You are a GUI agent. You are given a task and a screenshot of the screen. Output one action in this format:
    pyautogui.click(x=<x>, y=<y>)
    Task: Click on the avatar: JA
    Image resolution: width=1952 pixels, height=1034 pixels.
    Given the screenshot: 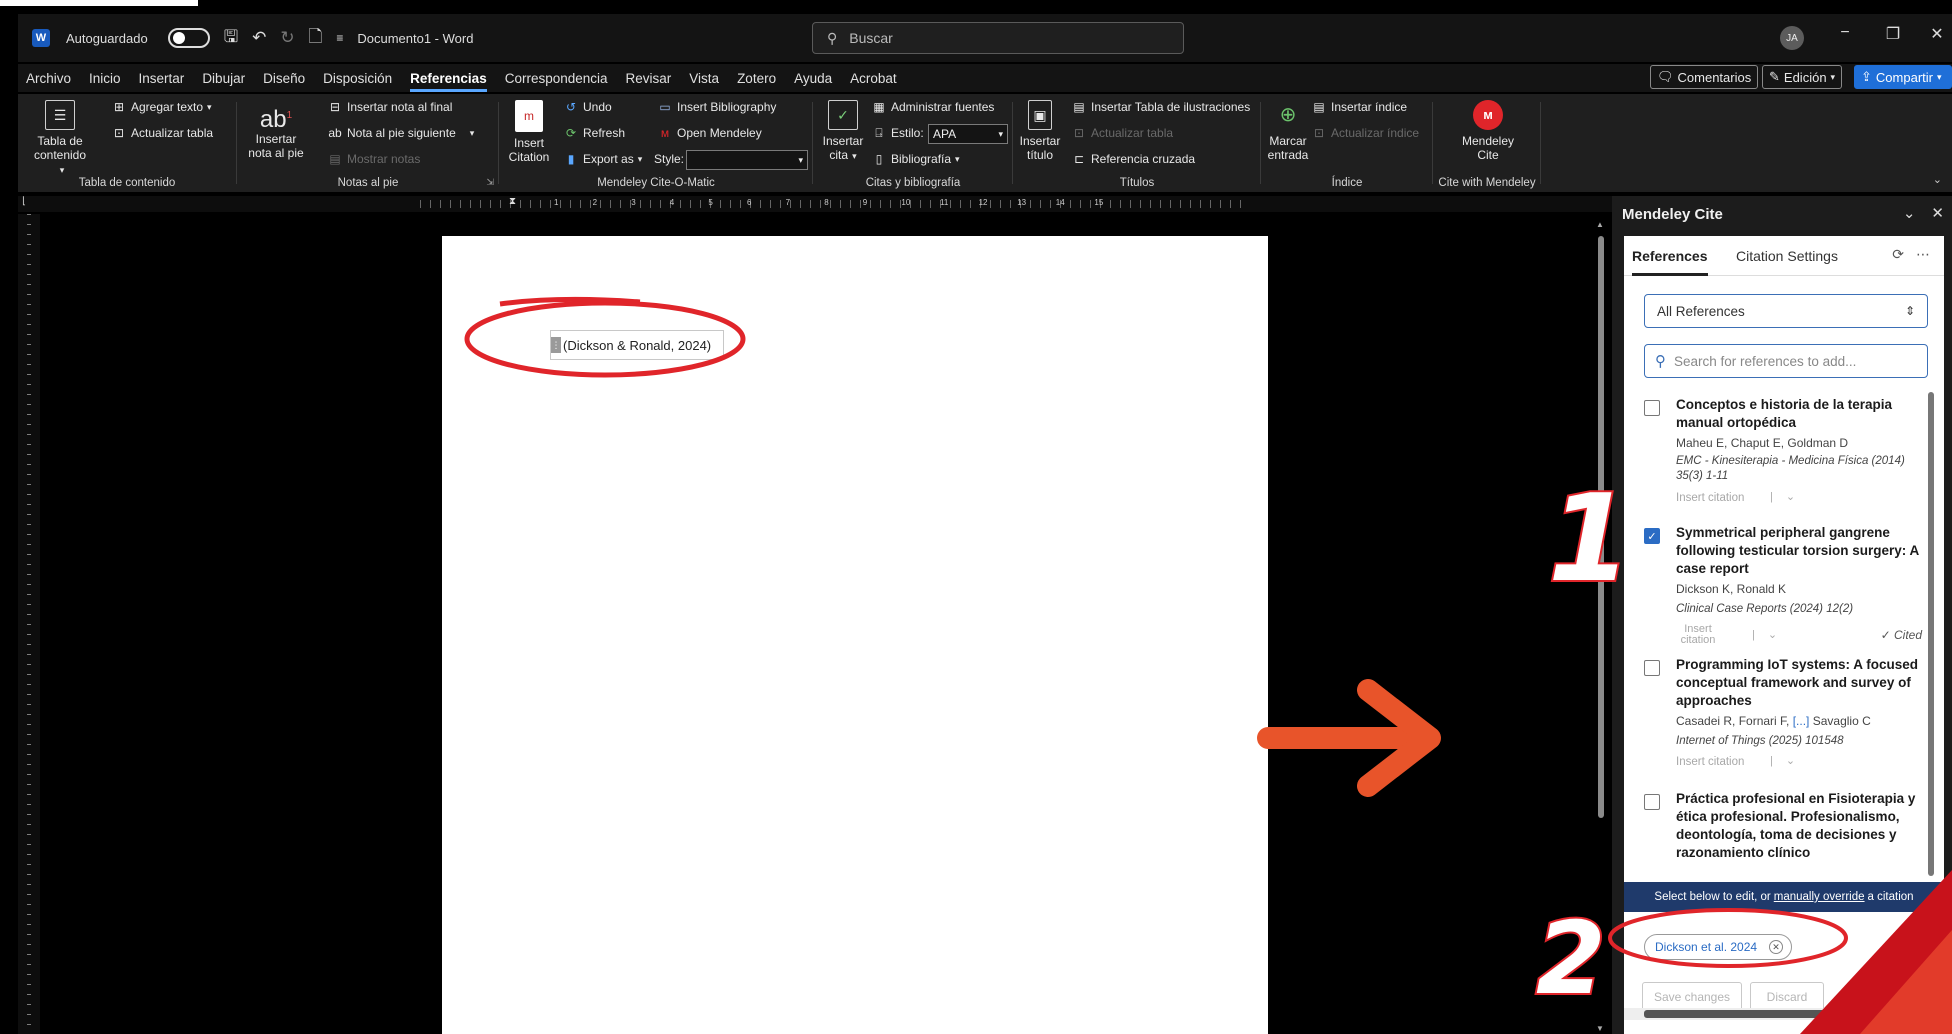 What is the action you would take?
    pyautogui.click(x=1792, y=38)
    